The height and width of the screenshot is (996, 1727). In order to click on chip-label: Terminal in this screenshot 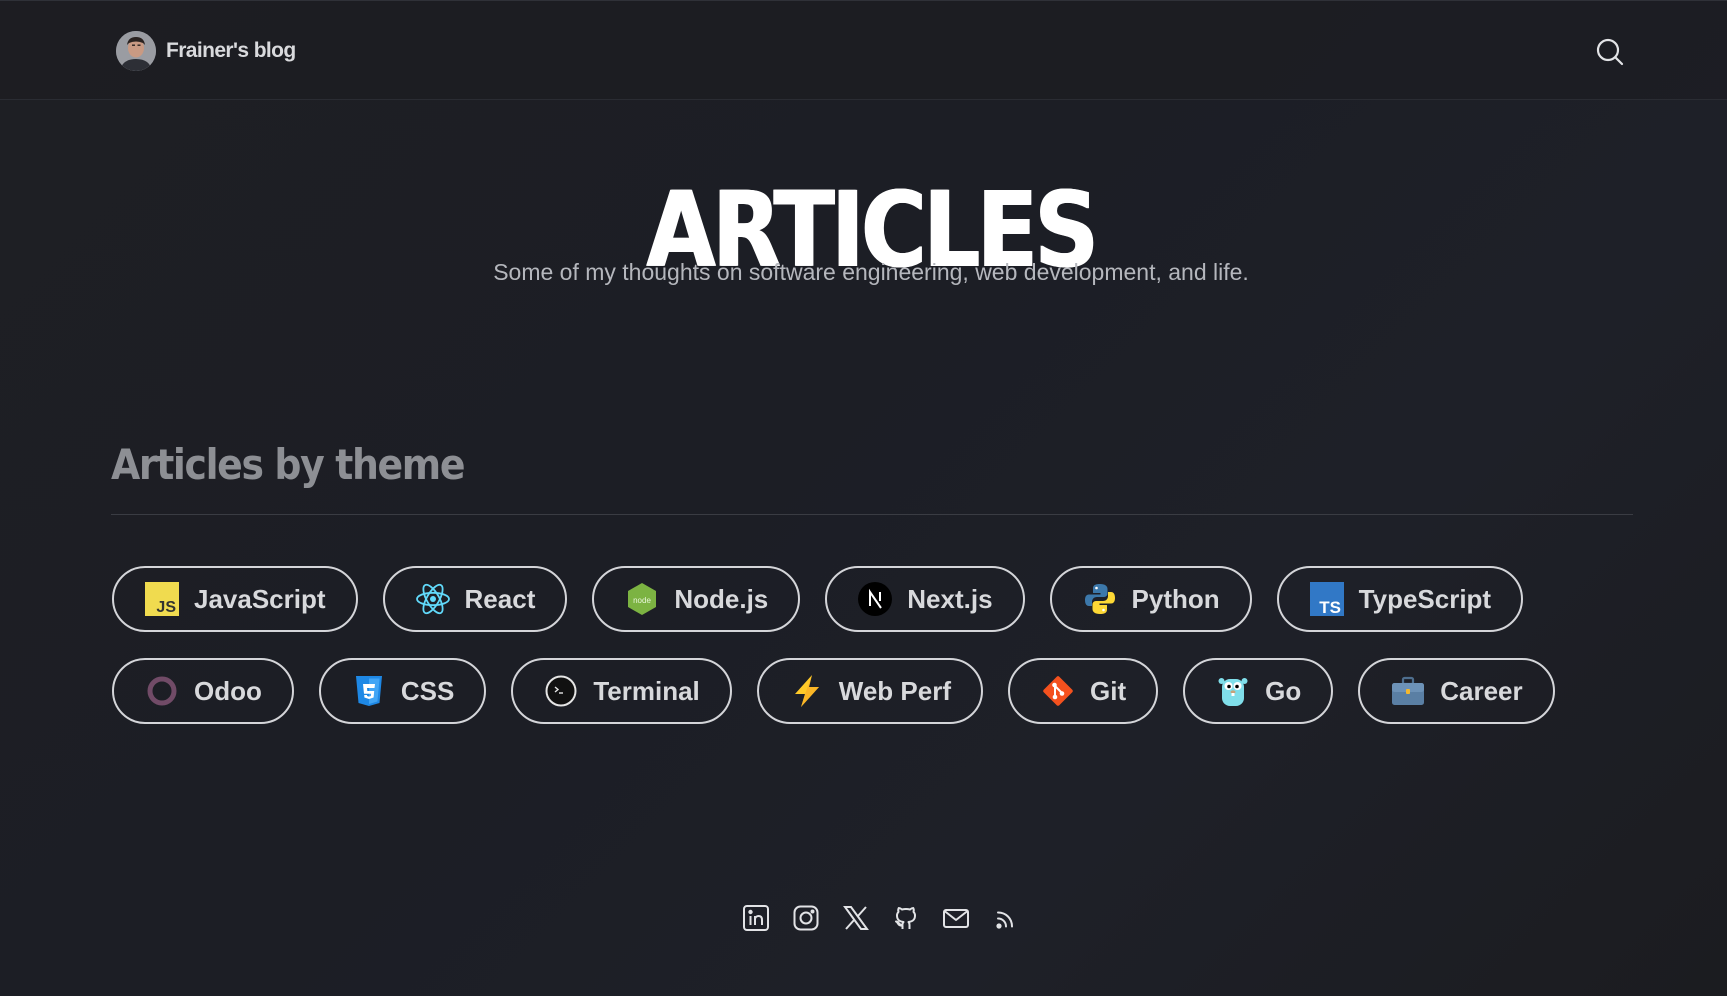, I will do `click(646, 690)`.